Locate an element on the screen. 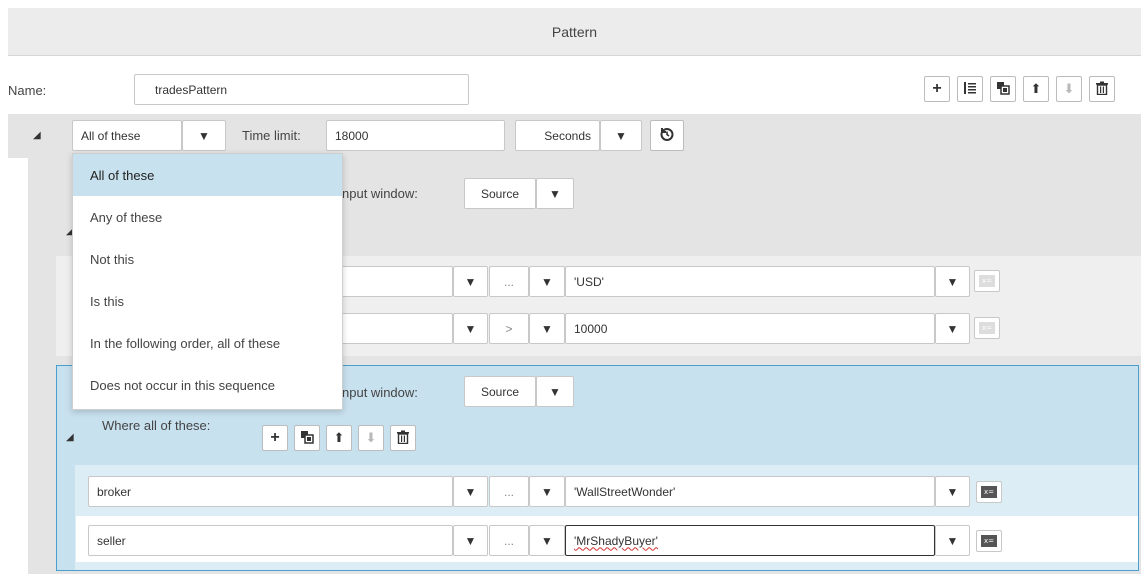 The image size is (1141, 574). time-unit-dropdown-button: ▼ is located at coordinates (621, 135).